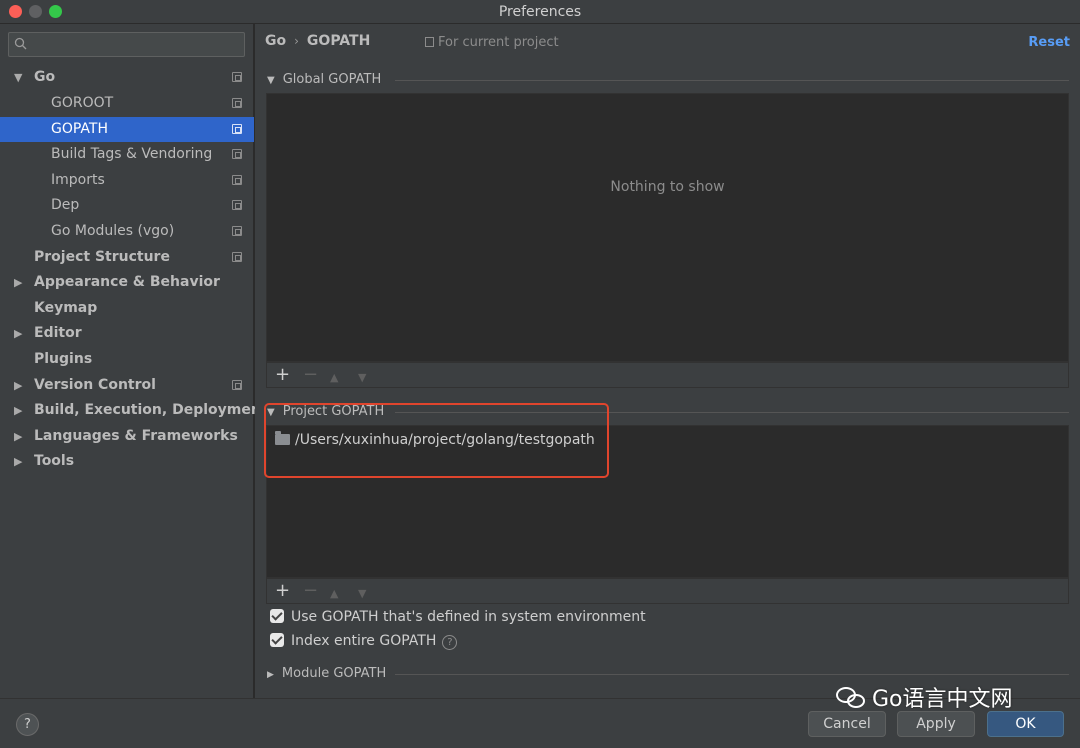 The width and height of the screenshot is (1080, 748). Describe the element at coordinates (136, 436) in the screenshot. I see `sidebar-item-label: Languages & Frameworks` at that location.